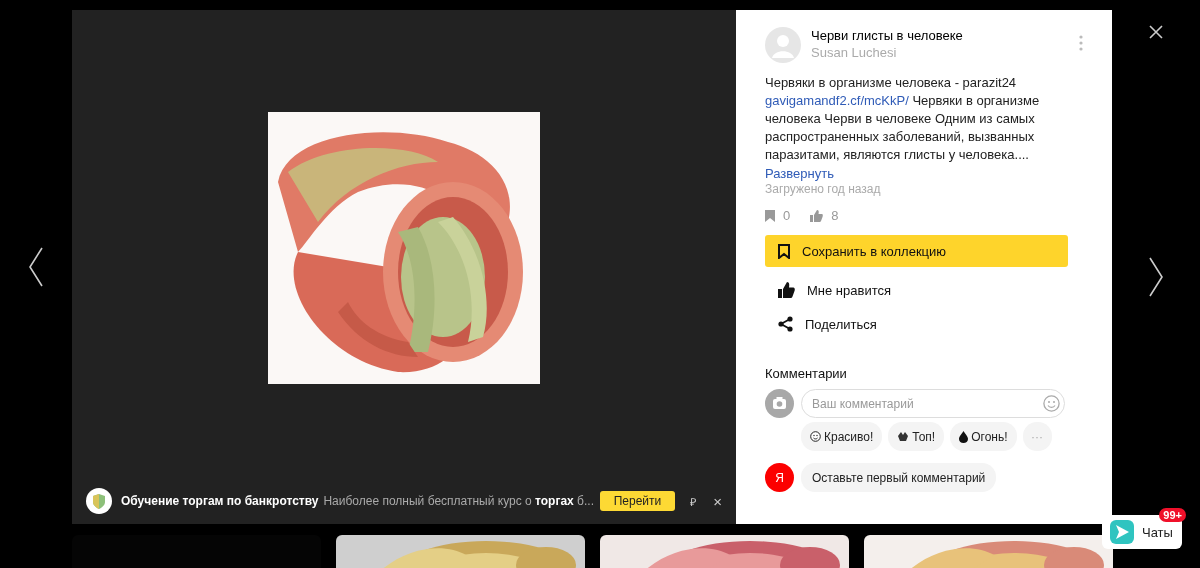 Image resolution: width=1200 pixels, height=568 pixels. Describe the element at coordinates (799, 173) in the screenshot. I see `expand-link: Развернуть` at that location.